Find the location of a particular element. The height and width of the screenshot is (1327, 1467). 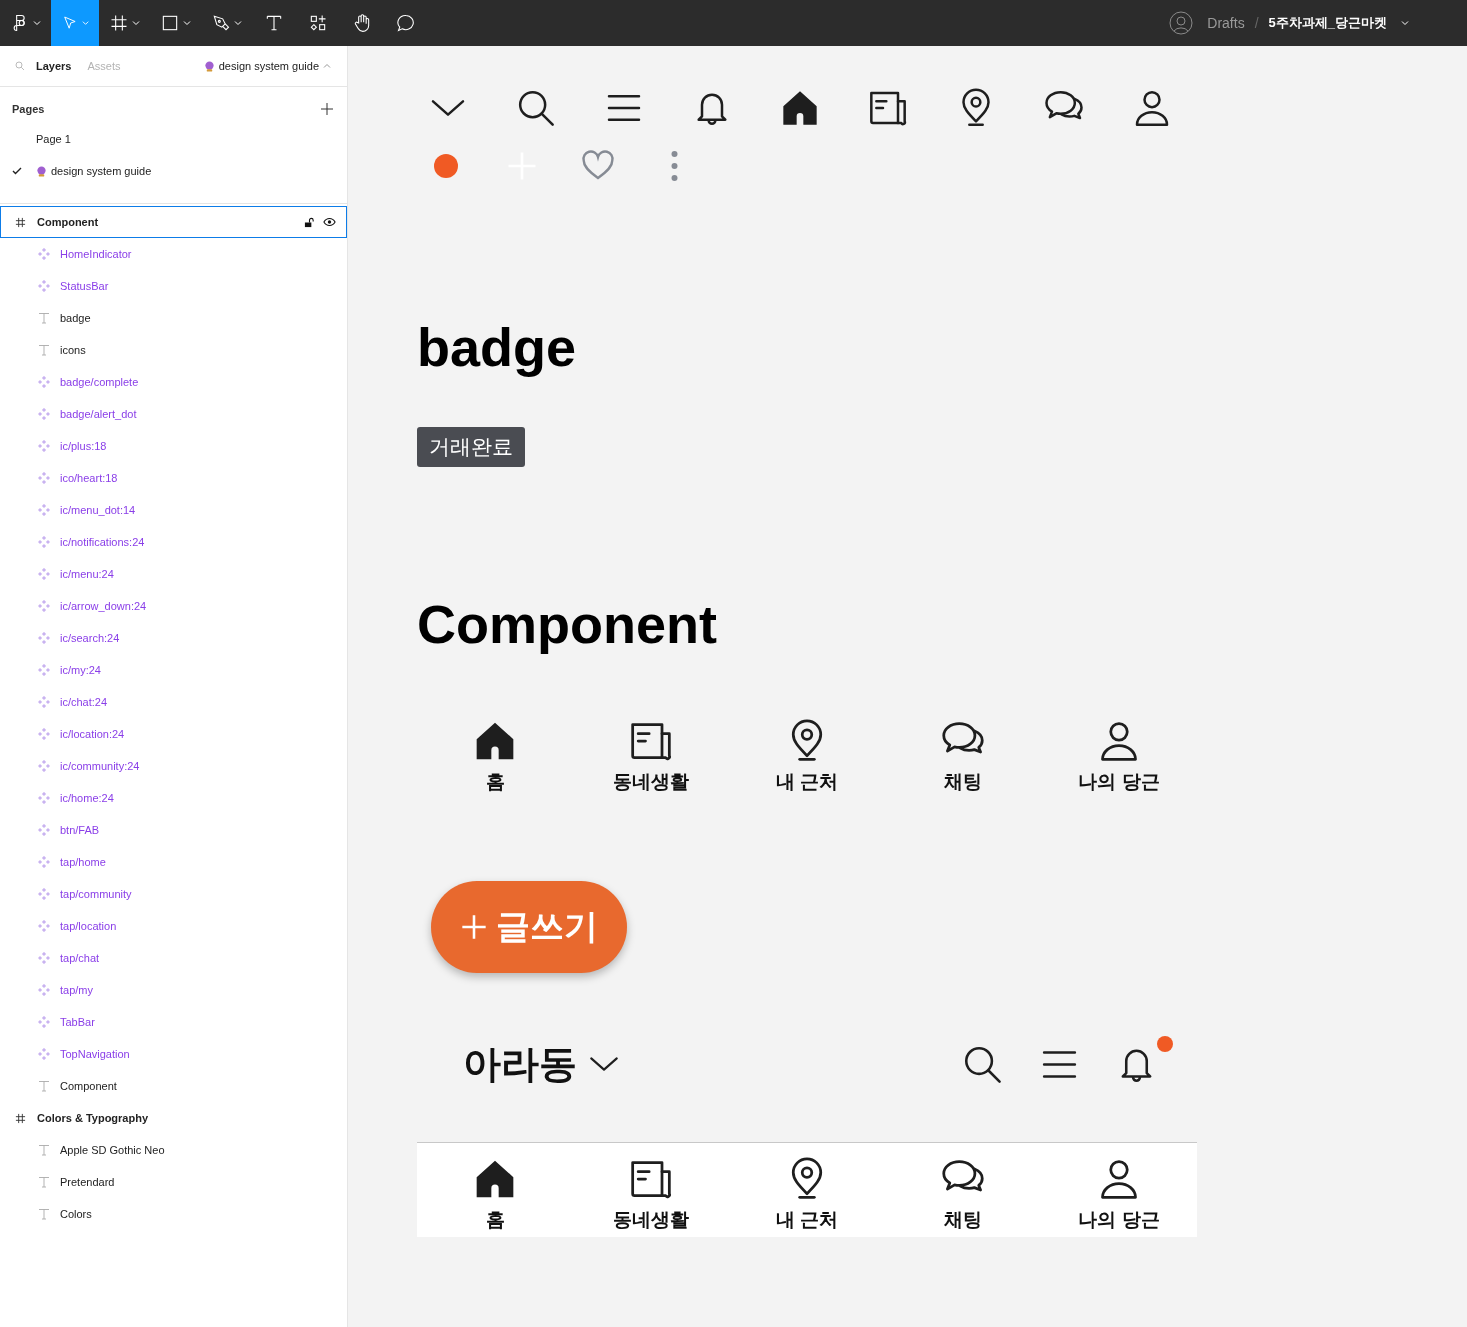

location-selector: 아라동 is located at coordinates (542, 1064).